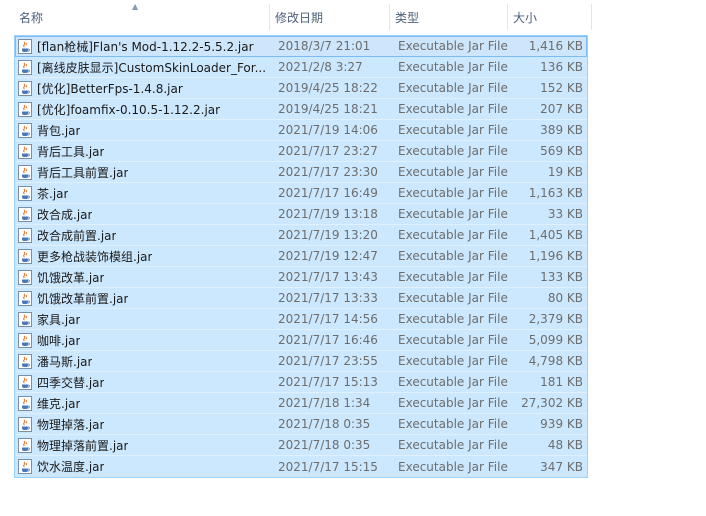  Describe the element at coordinates (555, 319) in the screenshot. I see `file-size: 2,379 KB` at that location.